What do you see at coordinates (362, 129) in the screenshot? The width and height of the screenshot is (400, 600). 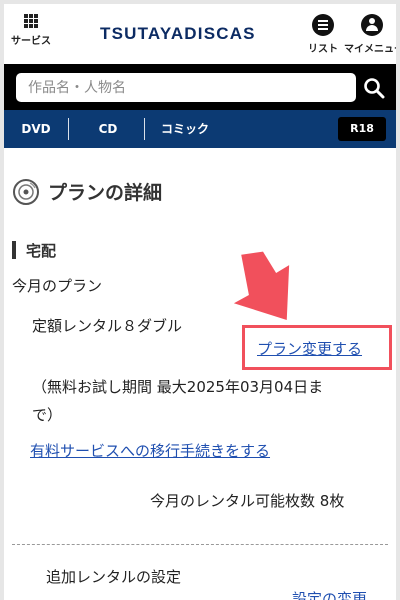 I see `r18-button: R18` at bounding box center [362, 129].